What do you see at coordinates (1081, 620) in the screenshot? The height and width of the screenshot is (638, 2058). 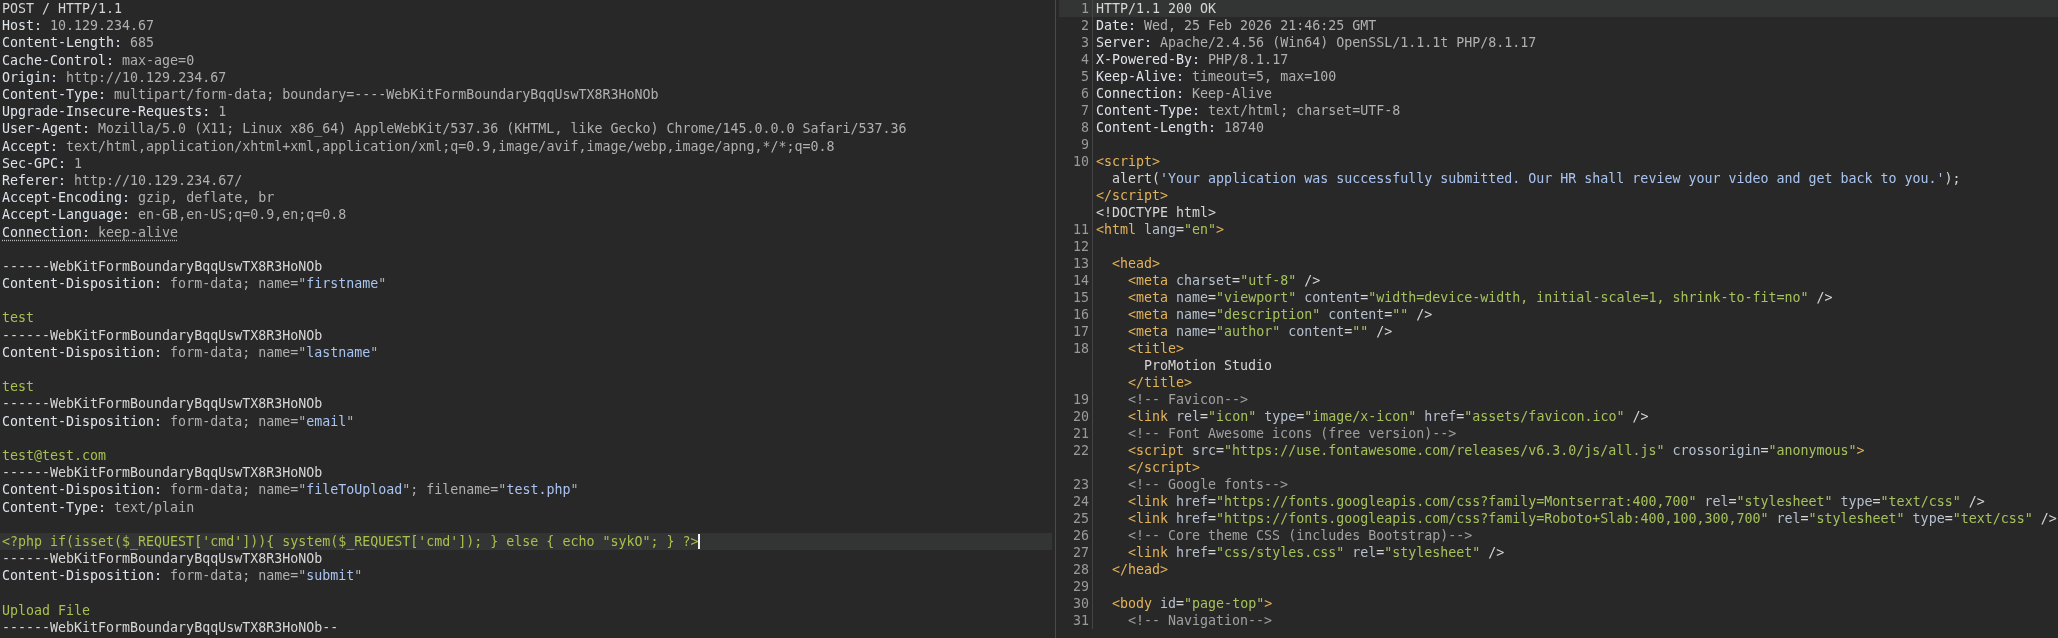 I see `line-number: 31` at bounding box center [1081, 620].